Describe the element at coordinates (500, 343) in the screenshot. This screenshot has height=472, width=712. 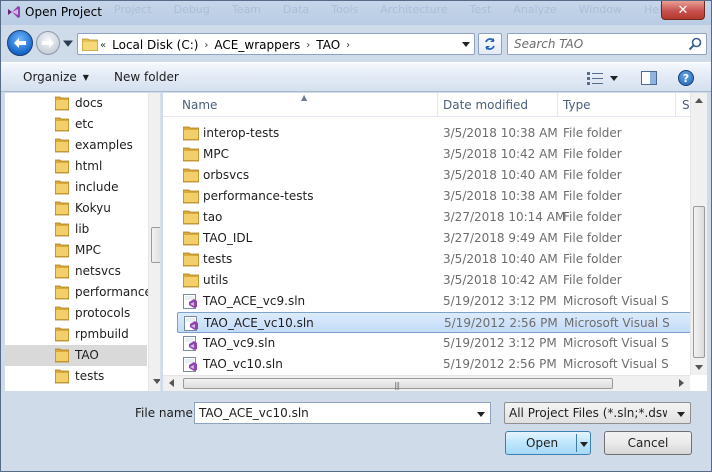
I see `file-date-modified: 5/19/2012 3:12 PM` at that location.